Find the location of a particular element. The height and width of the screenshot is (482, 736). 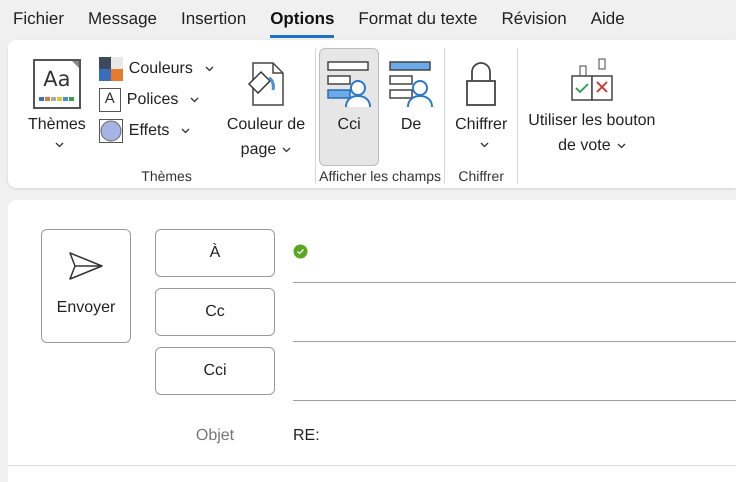

themes-icon: Aa is located at coordinates (56, 84).